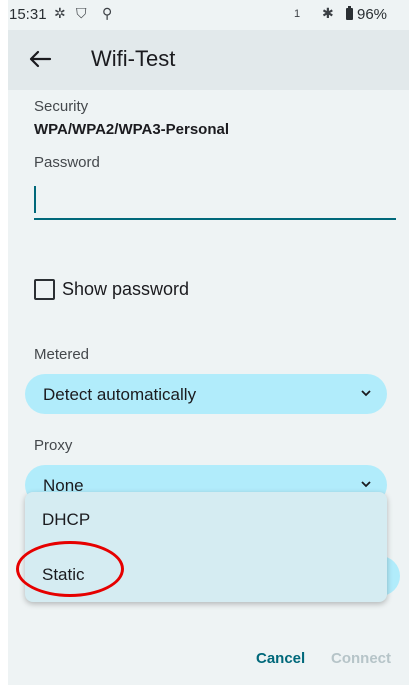 The height and width of the screenshot is (685, 409). Describe the element at coordinates (62, 354) in the screenshot. I see `metered-label: Metered` at that location.